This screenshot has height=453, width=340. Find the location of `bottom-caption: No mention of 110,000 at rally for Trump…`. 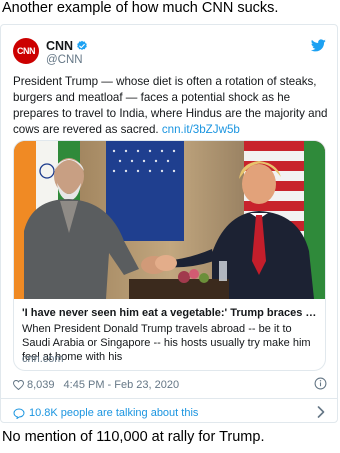

bottom-caption: No mention of 110,000 at rally for Trump… is located at coordinates (133, 437).